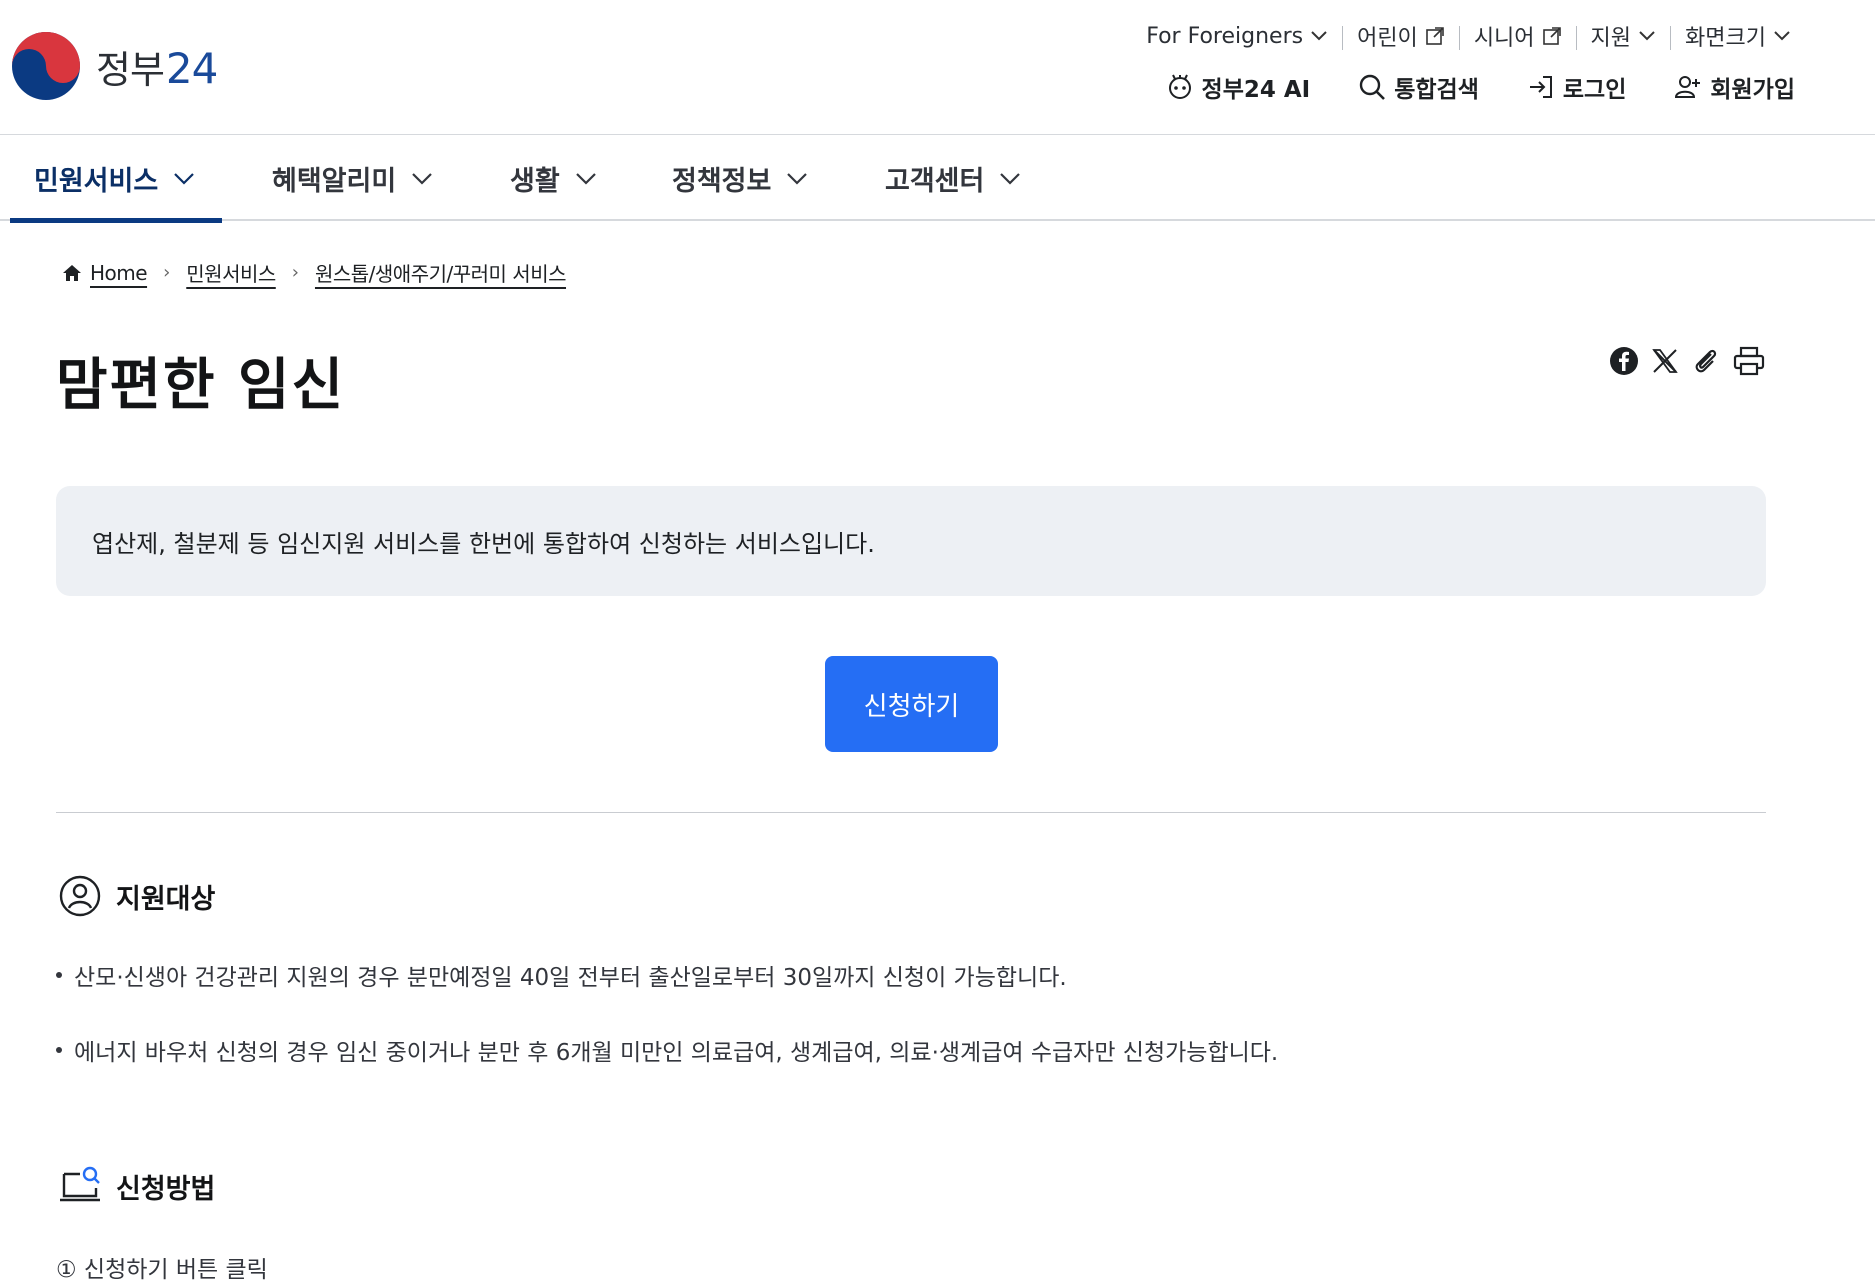 Image resolution: width=1875 pixels, height=1285 pixels. What do you see at coordinates (722, 181) in the screenshot?
I see `nav-label: 정책정보` at bounding box center [722, 181].